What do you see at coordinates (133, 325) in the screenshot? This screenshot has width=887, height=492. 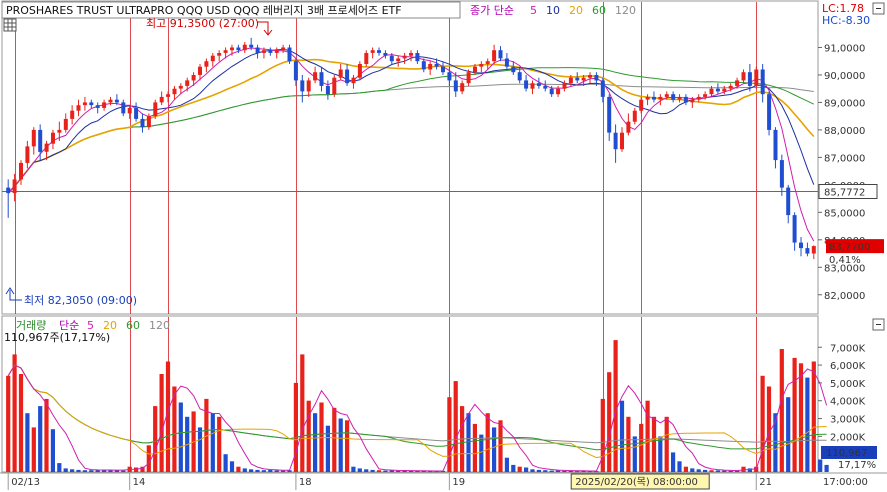 I see `volume-ma-period-60: 60` at bounding box center [133, 325].